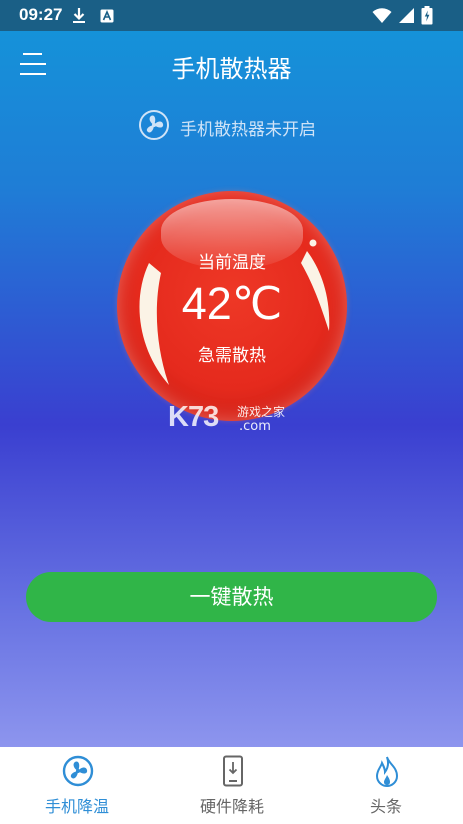 This screenshot has height=824, width=463. What do you see at coordinates (261, 412) in the screenshot?
I see `watermark-tagline: 游戏之家` at bounding box center [261, 412].